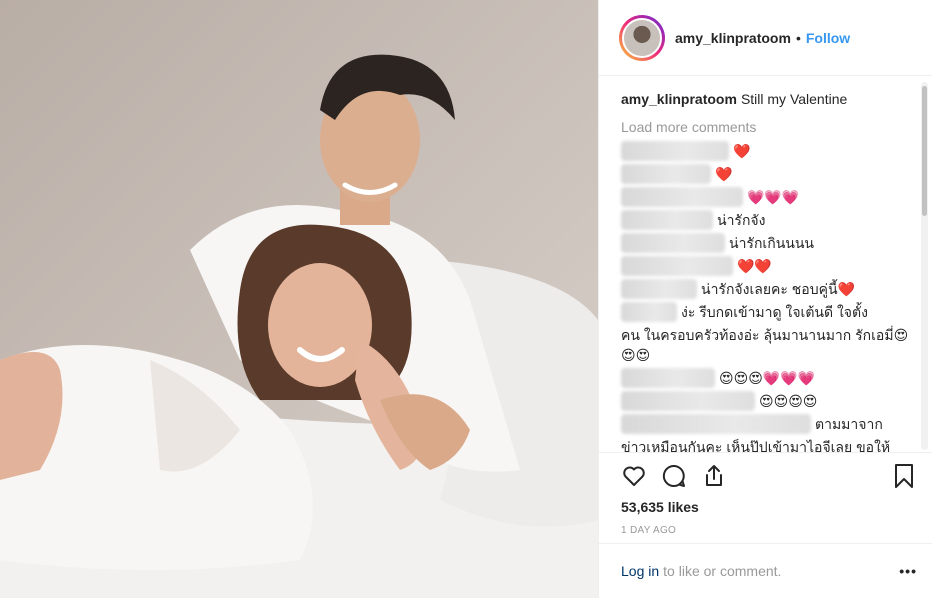 The width and height of the screenshot is (932, 598). Describe the element at coordinates (908, 571) in the screenshot. I see `more-options-button: •••` at that location.